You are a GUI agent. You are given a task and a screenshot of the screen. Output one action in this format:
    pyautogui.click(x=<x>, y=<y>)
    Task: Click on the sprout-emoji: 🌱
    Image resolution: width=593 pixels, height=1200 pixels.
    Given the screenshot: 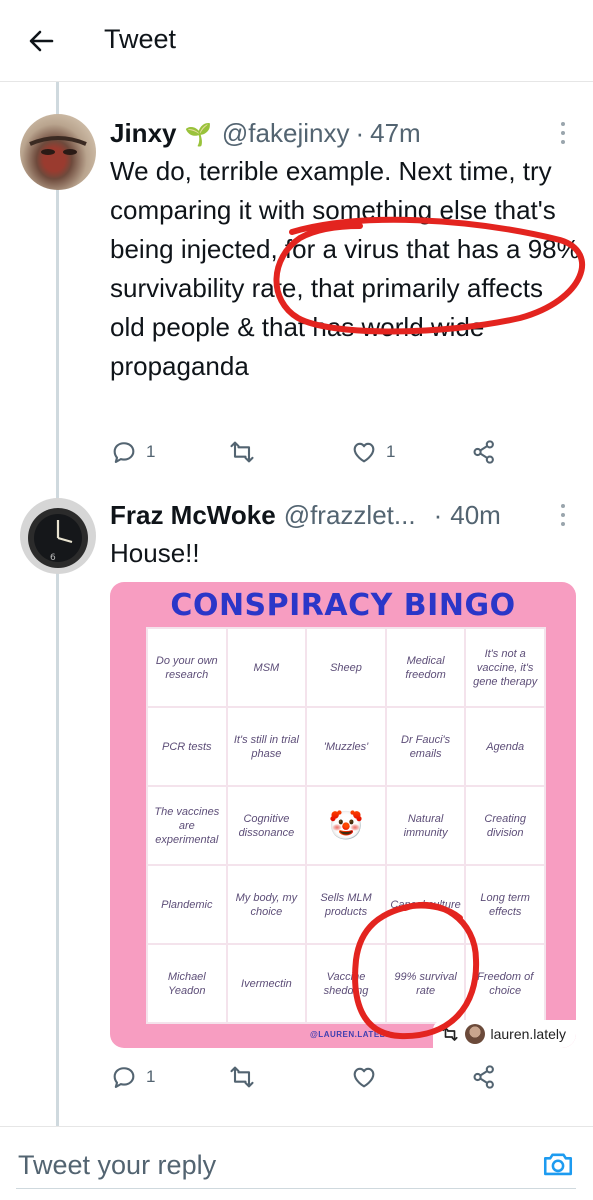 What is the action you would take?
    pyautogui.click(x=198, y=134)
    